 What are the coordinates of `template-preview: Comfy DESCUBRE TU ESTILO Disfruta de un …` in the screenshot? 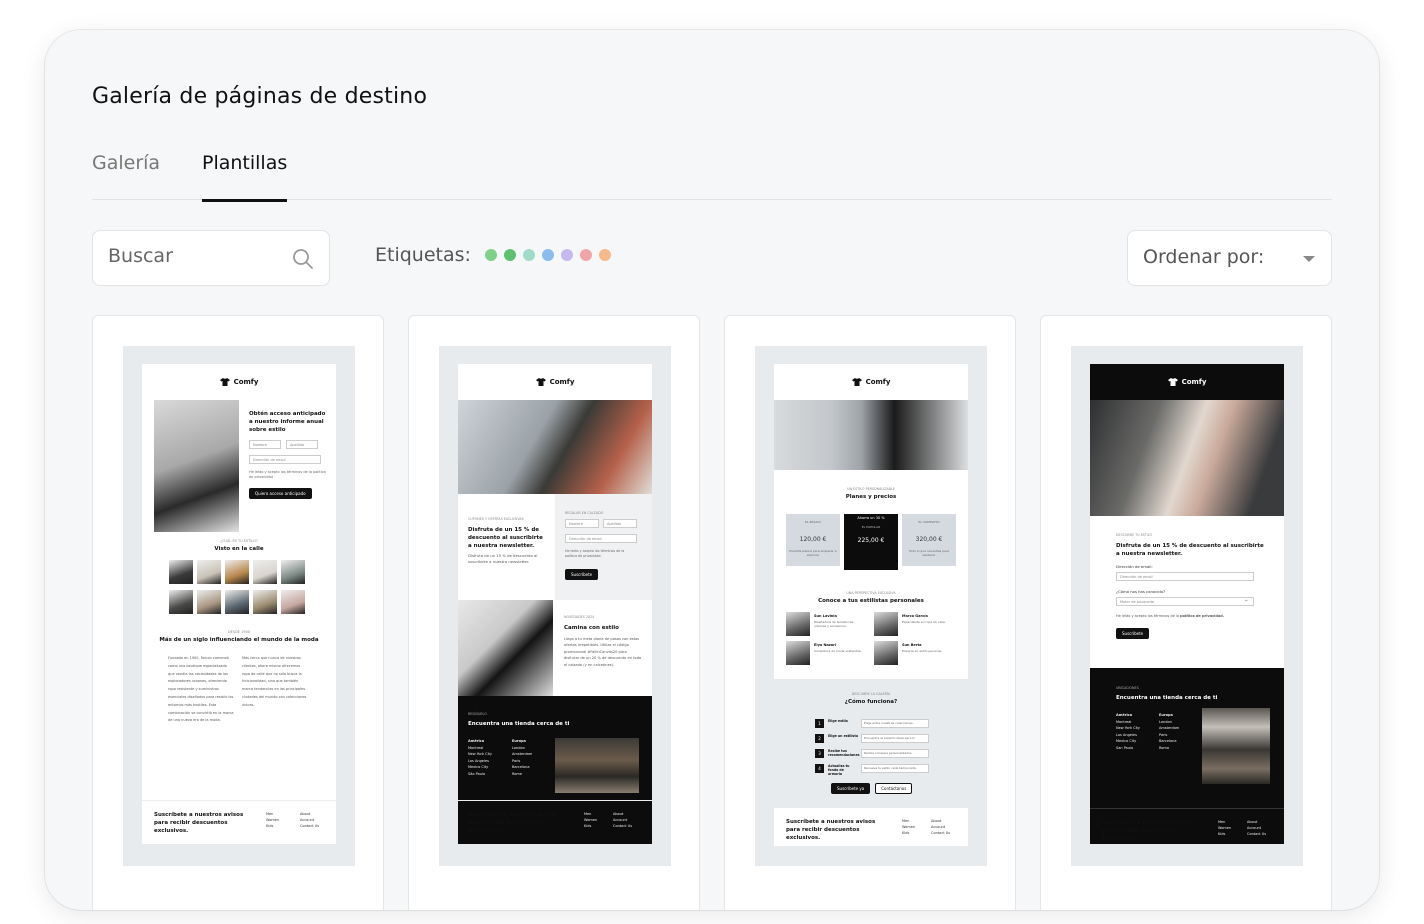 It's located at (1187, 606).